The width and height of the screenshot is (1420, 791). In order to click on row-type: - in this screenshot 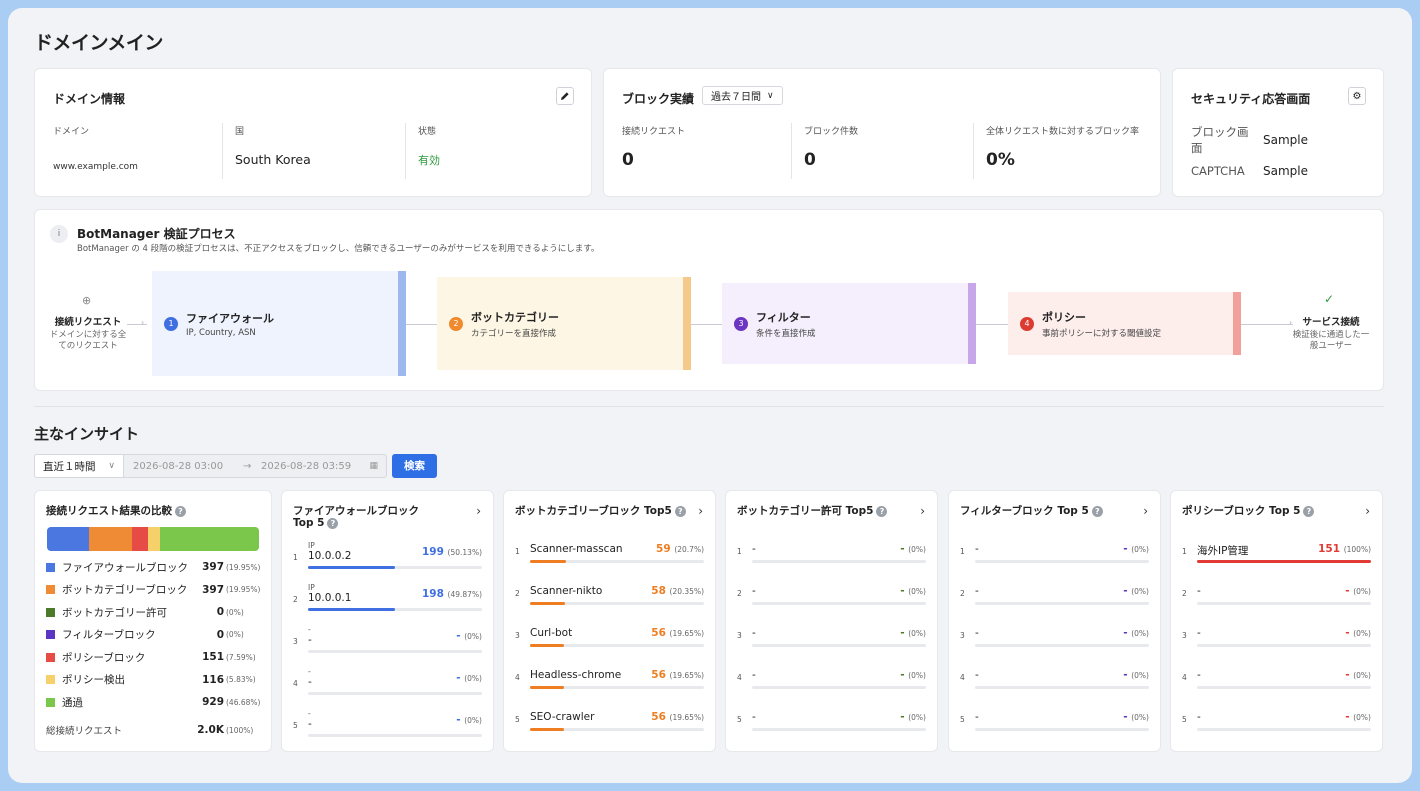, I will do `click(309, 629)`.